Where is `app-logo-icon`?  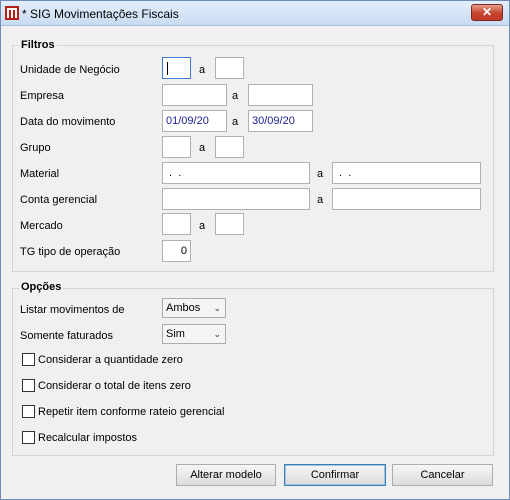 app-logo-icon is located at coordinates (12, 13).